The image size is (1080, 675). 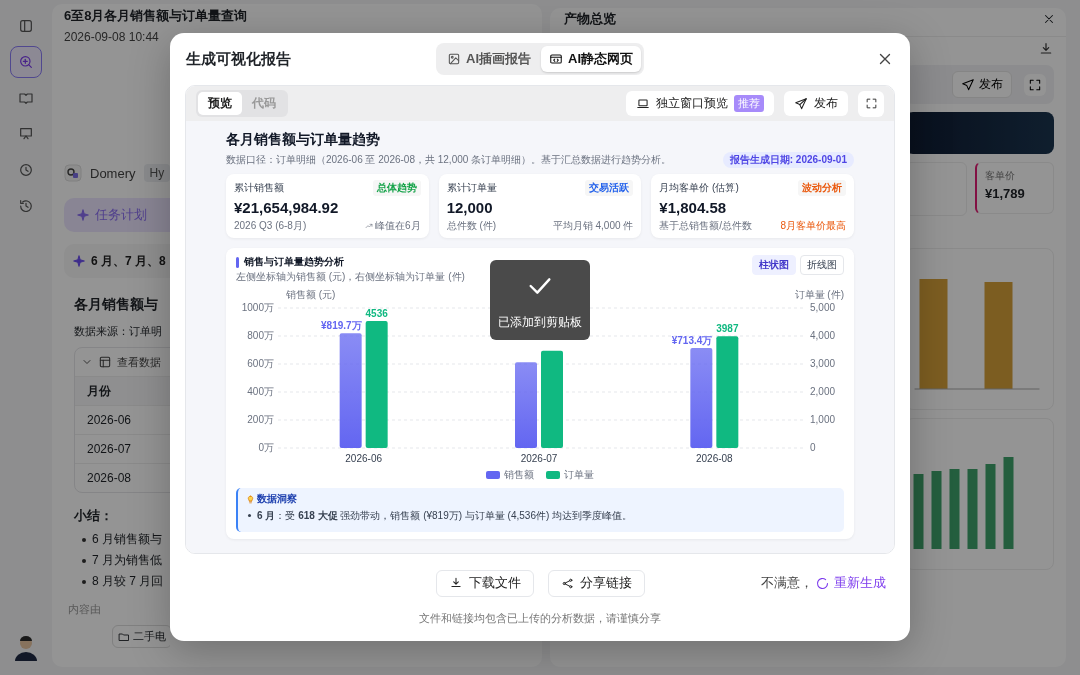 I want to click on data-source: 数据来源：订单明, so click(x=118, y=331).